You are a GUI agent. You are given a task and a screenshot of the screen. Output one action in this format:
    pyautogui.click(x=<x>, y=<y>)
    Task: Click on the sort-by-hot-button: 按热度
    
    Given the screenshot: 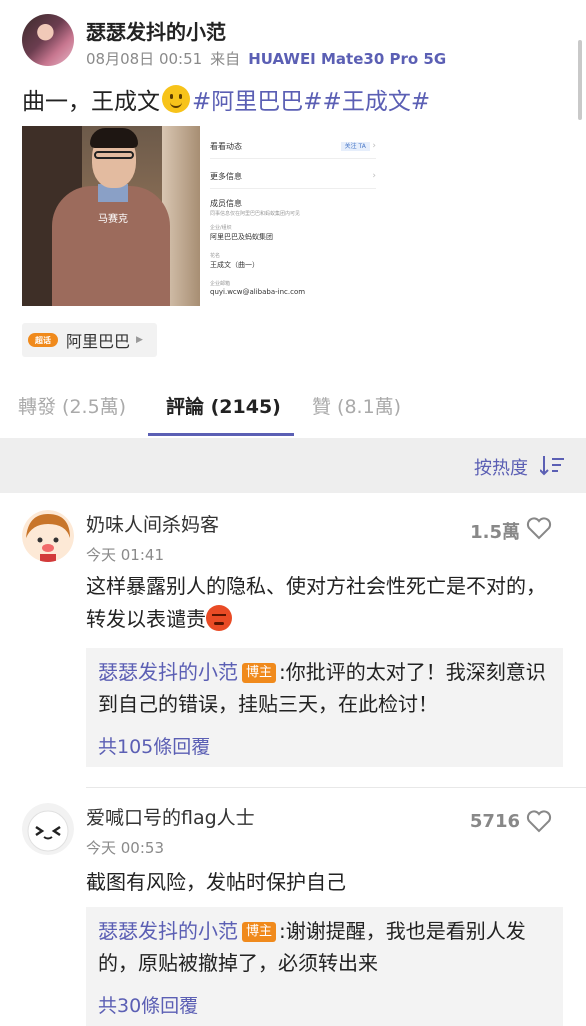 What is the action you would take?
    pyautogui.click(x=501, y=467)
    